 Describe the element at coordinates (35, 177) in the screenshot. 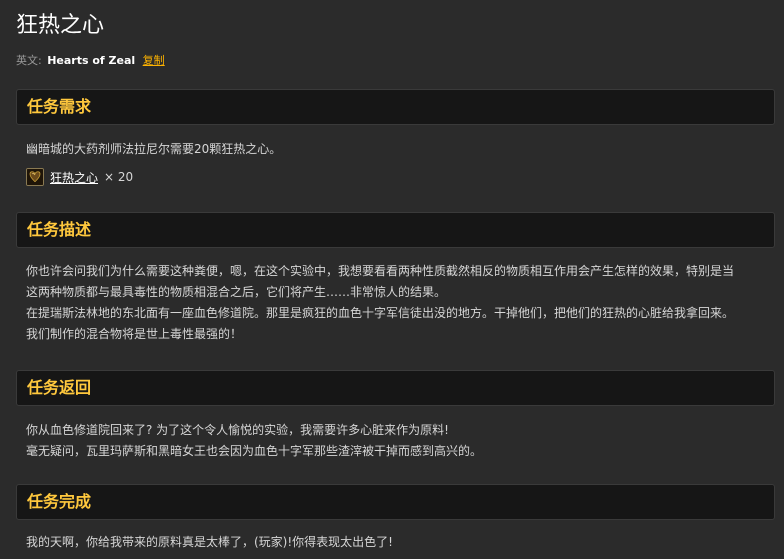

I see `heart-item-icon` at that location.